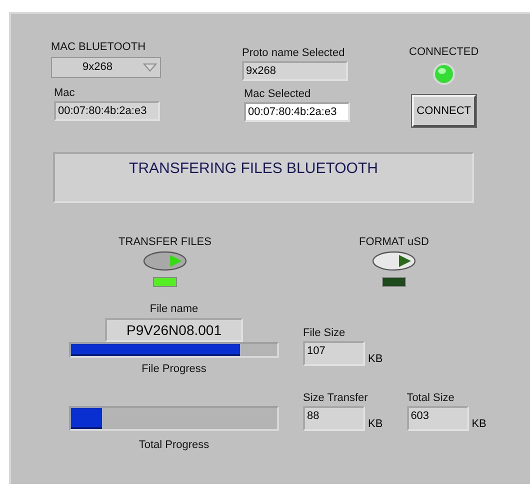 Image resolution: width=530 pixels, height=487 pixels. I want to click on field-label: File name, so click(174, 309).